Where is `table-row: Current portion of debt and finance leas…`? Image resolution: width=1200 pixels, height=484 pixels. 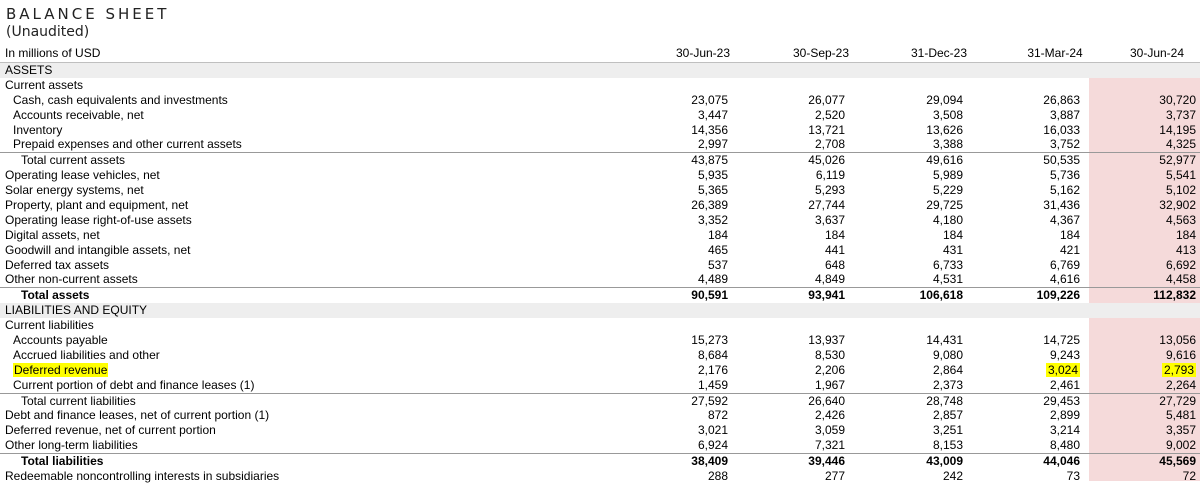
table-row: Current portion of debt and finance leas… is located at coordinates (600, 385).